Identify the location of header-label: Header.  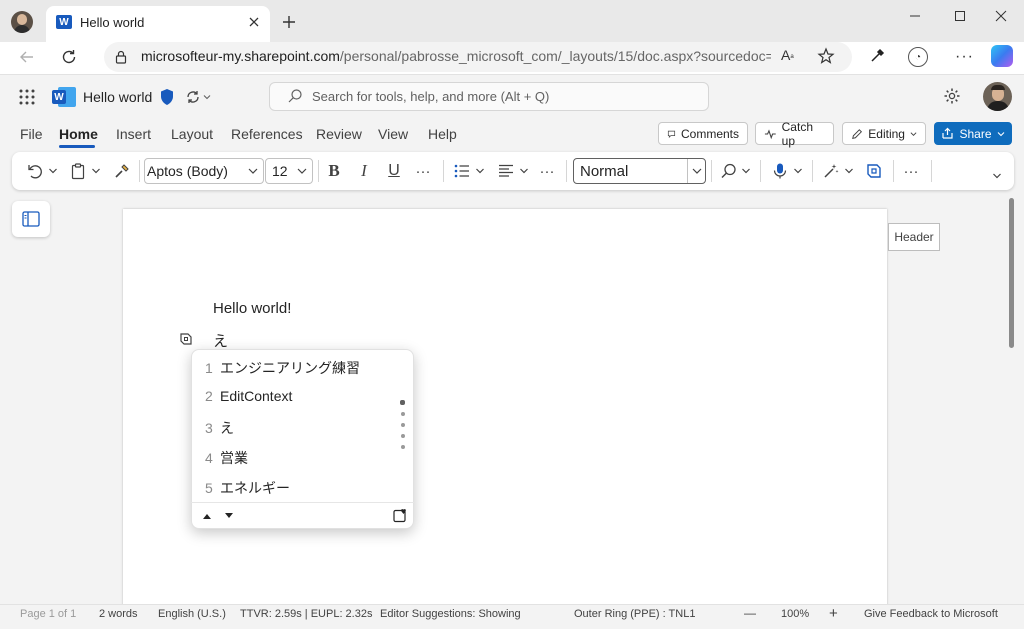
(914, 237).